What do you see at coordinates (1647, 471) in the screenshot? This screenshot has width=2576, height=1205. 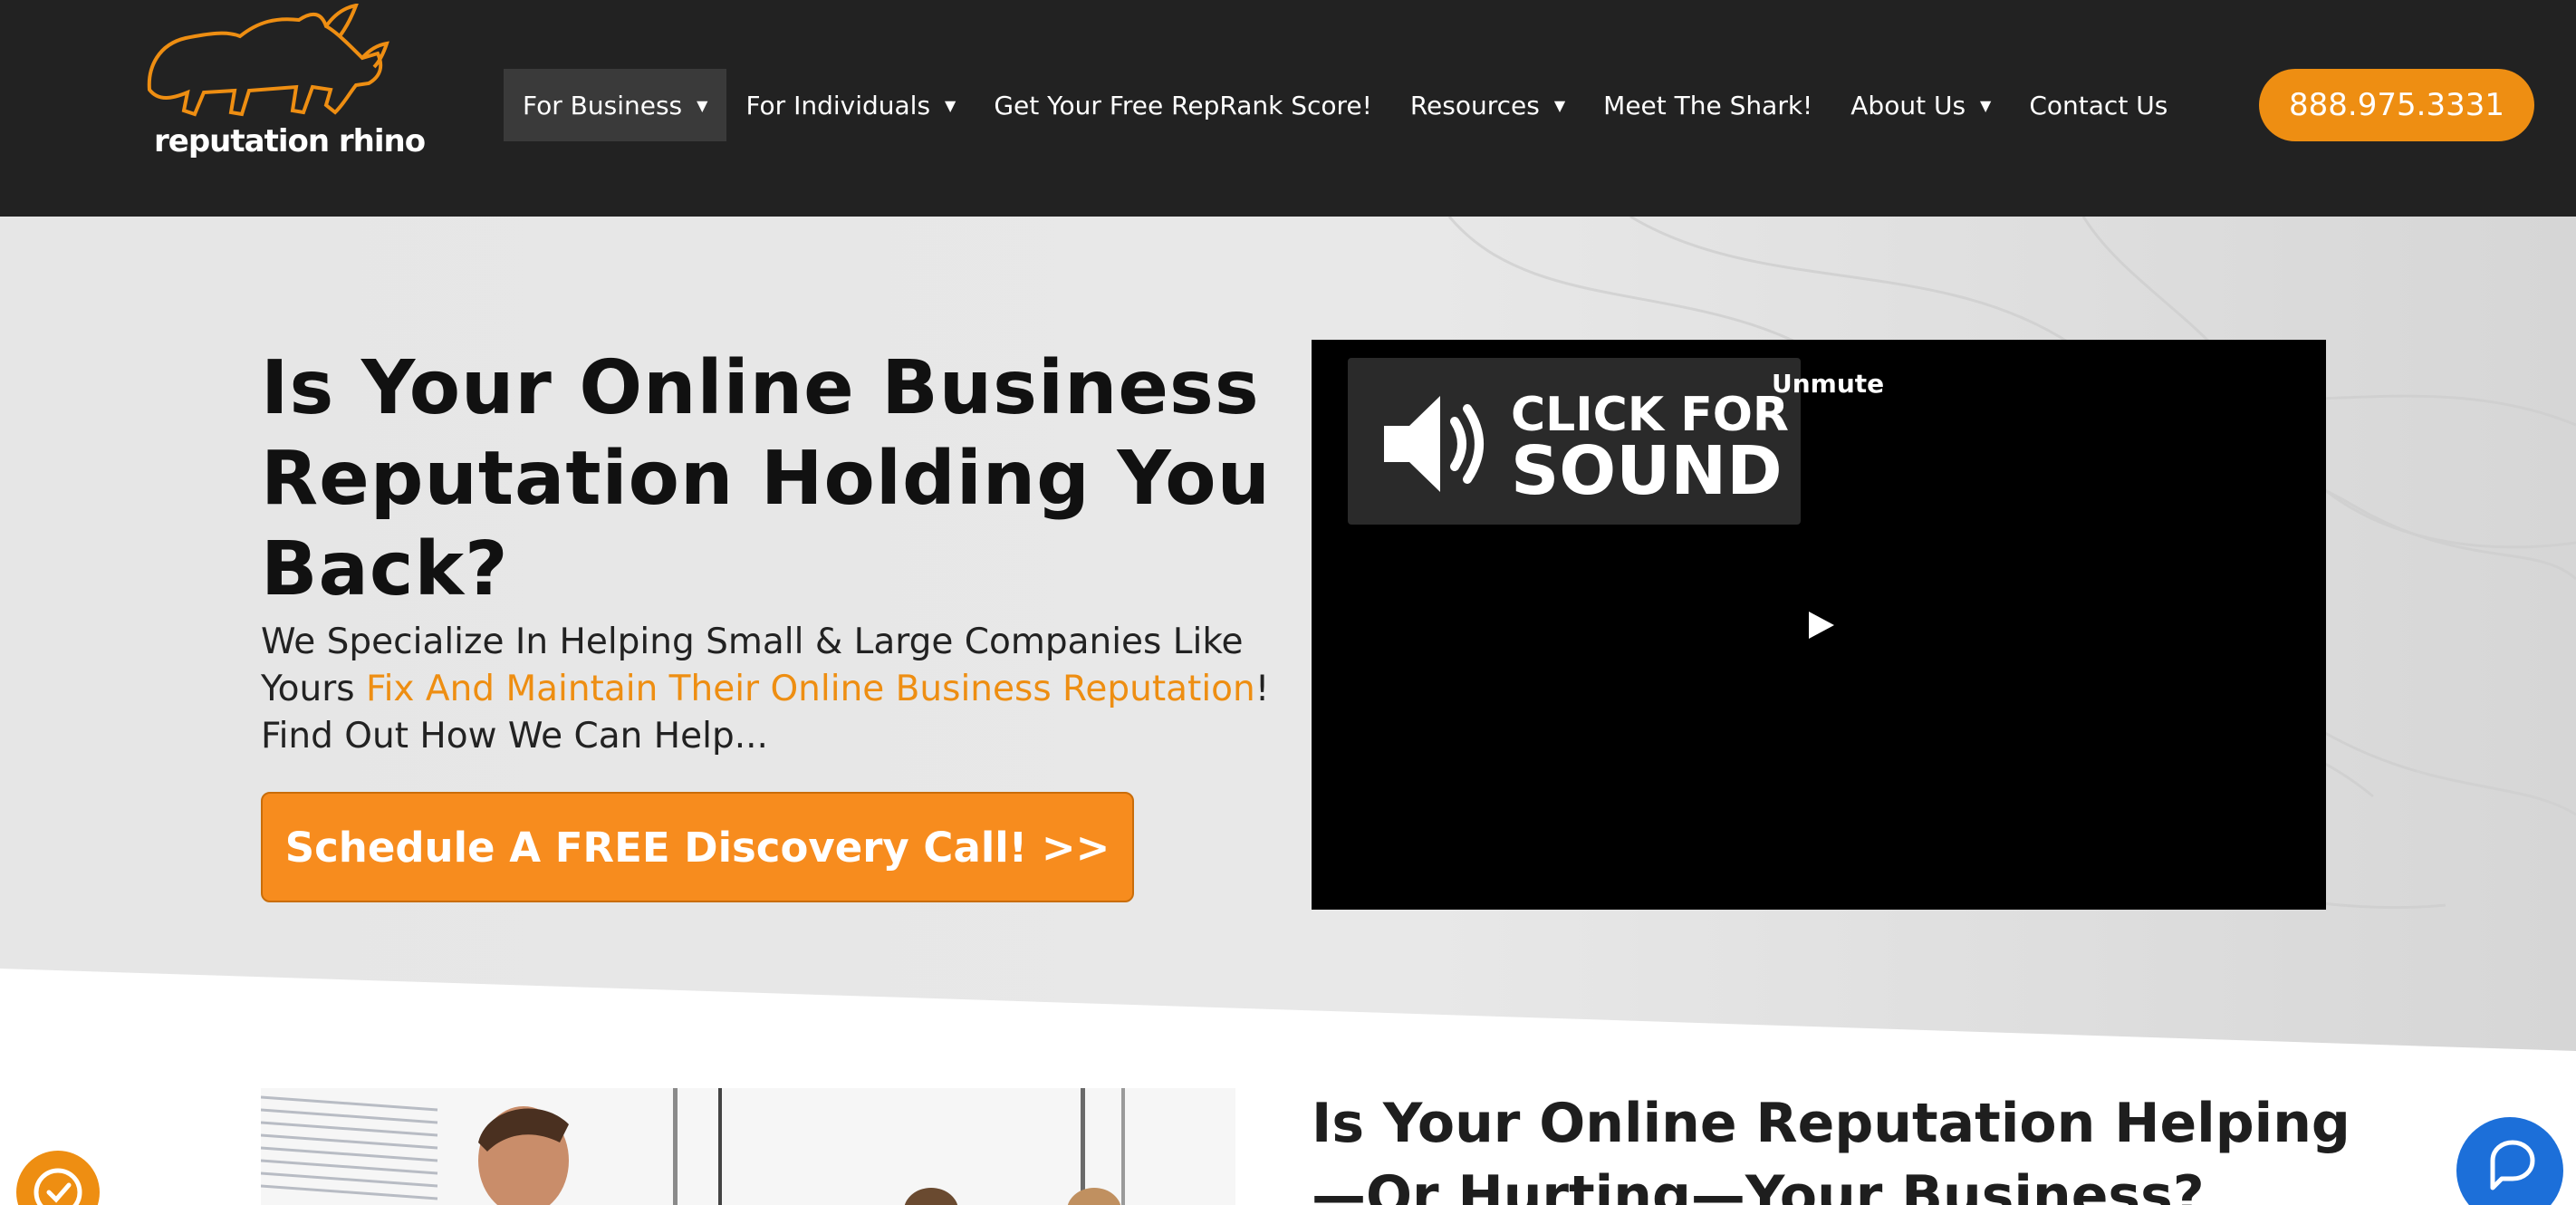 I see `click-line-2: SOUND` at bounding box center [1647, 471].